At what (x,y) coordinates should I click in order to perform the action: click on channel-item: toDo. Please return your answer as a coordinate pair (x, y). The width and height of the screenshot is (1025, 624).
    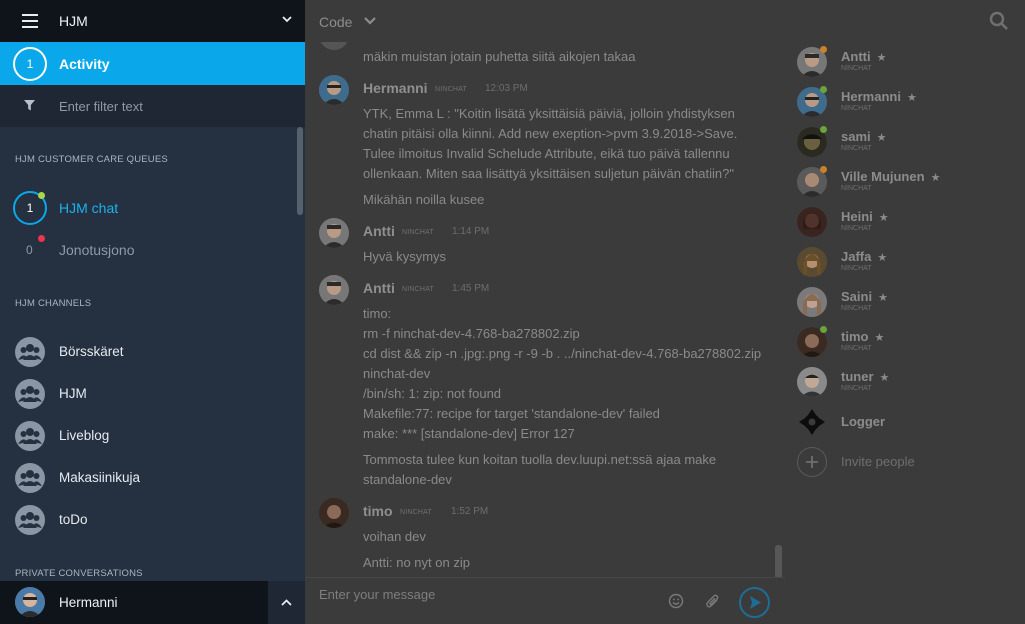
    Looking at the image, I should click on (148, 520).